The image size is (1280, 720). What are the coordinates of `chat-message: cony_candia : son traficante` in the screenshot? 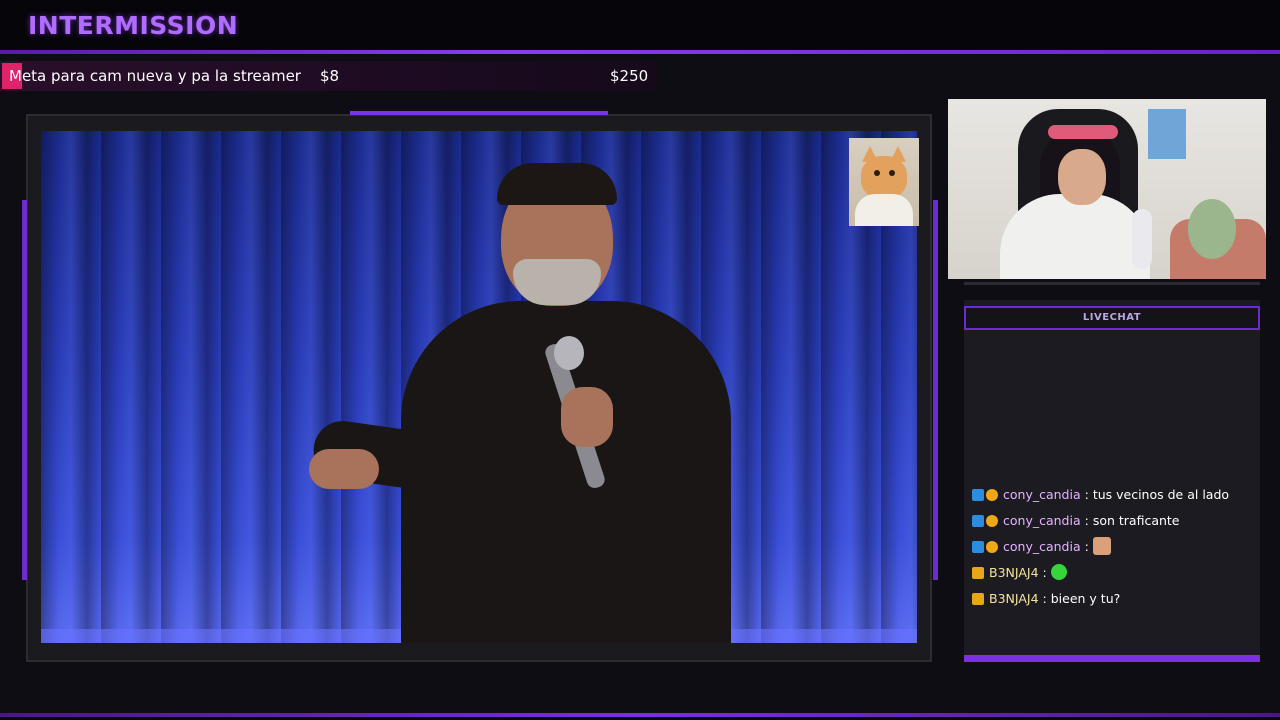 It's located at (1076, 521).